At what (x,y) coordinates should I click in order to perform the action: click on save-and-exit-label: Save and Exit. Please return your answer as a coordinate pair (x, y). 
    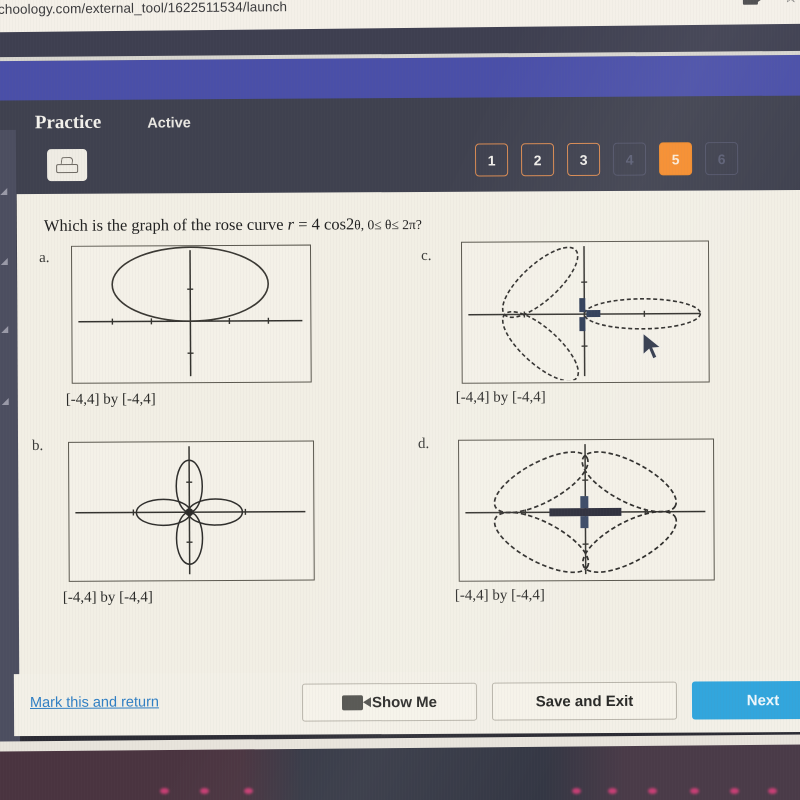
    Looking at the image, I should click on (584, 701).